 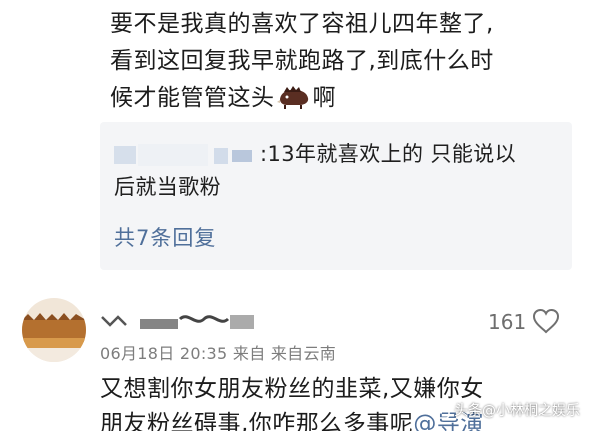 I want to click on comment-meta: 06月18日 20:35 来自 来自云南, so click(x=218, y=353).